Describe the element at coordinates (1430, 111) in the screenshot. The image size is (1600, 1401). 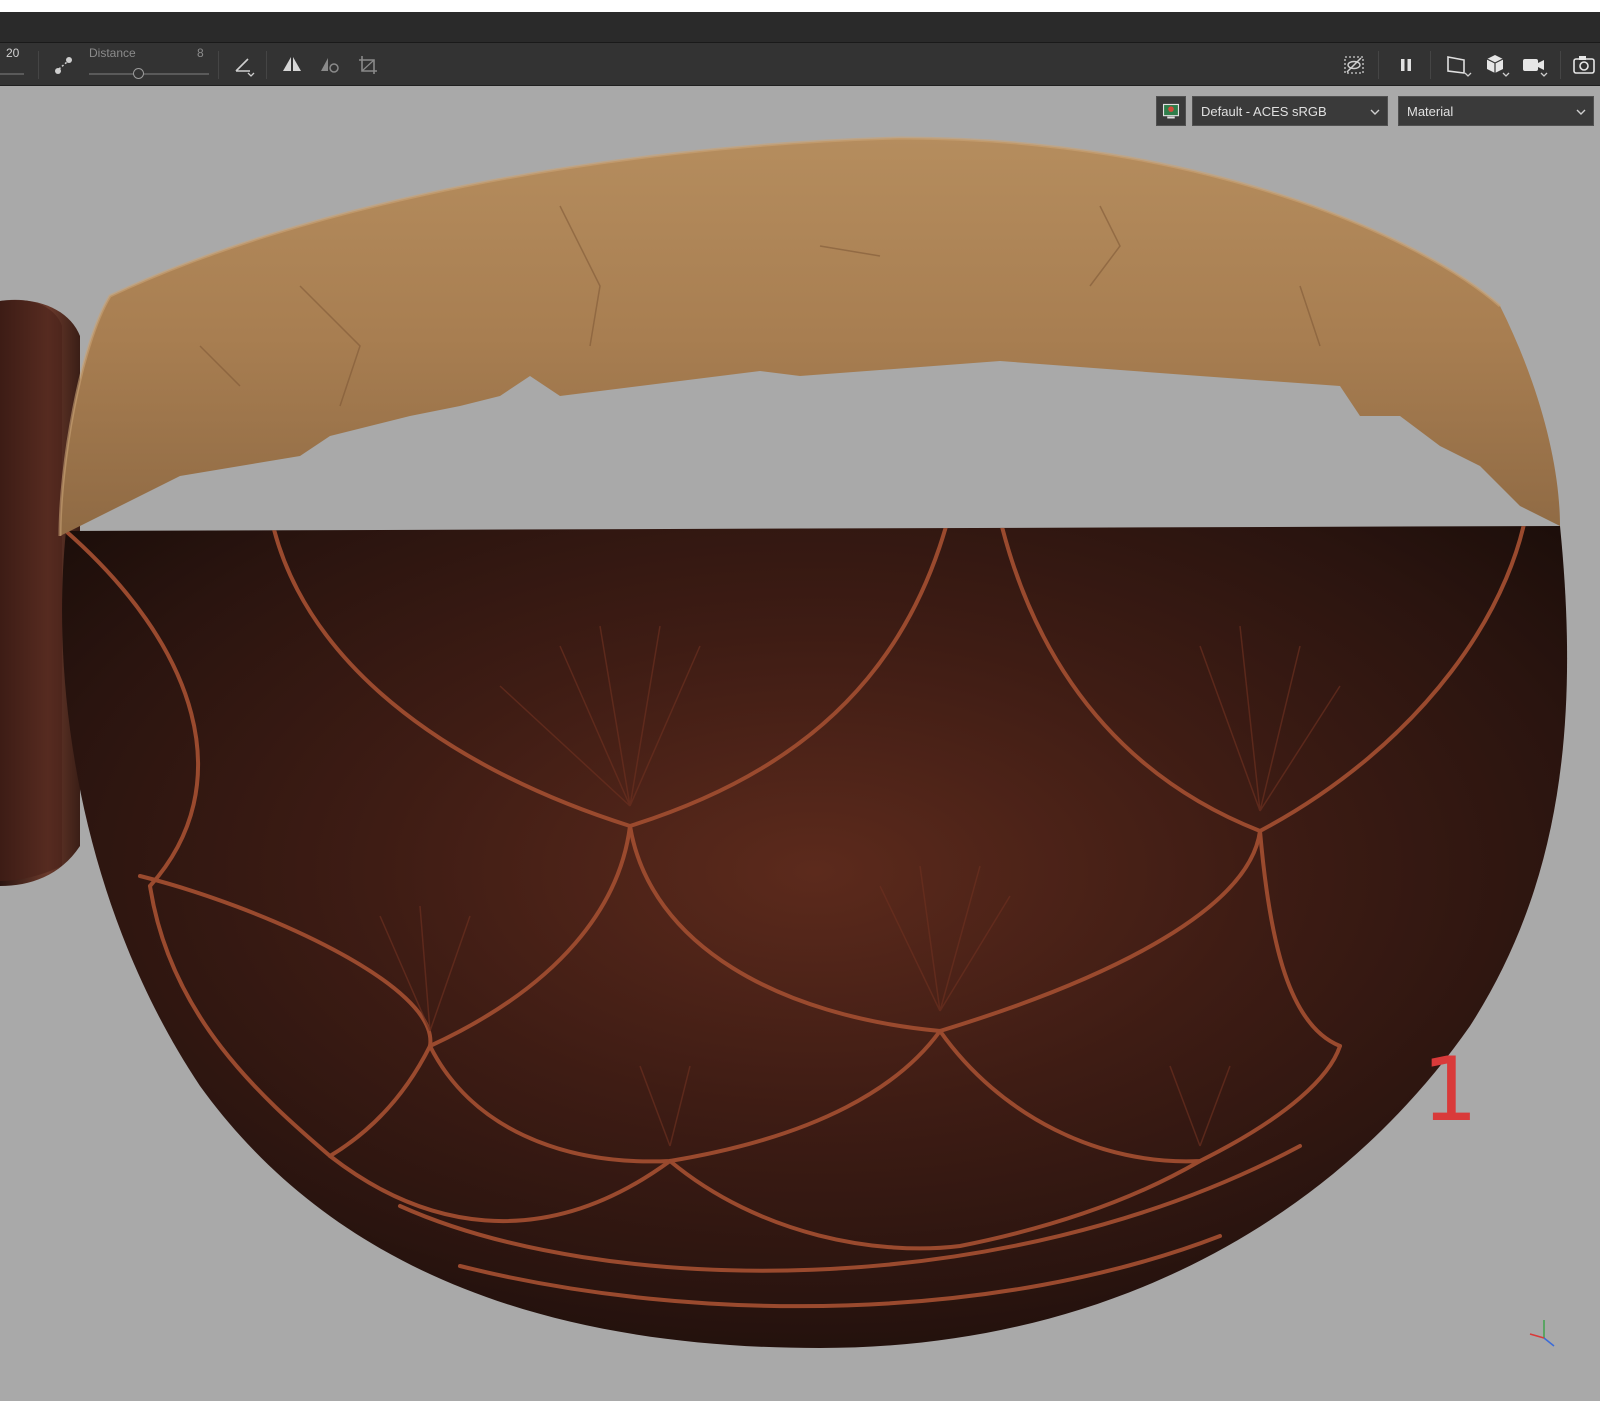
I see `shading-mode-value: Material` at that location.